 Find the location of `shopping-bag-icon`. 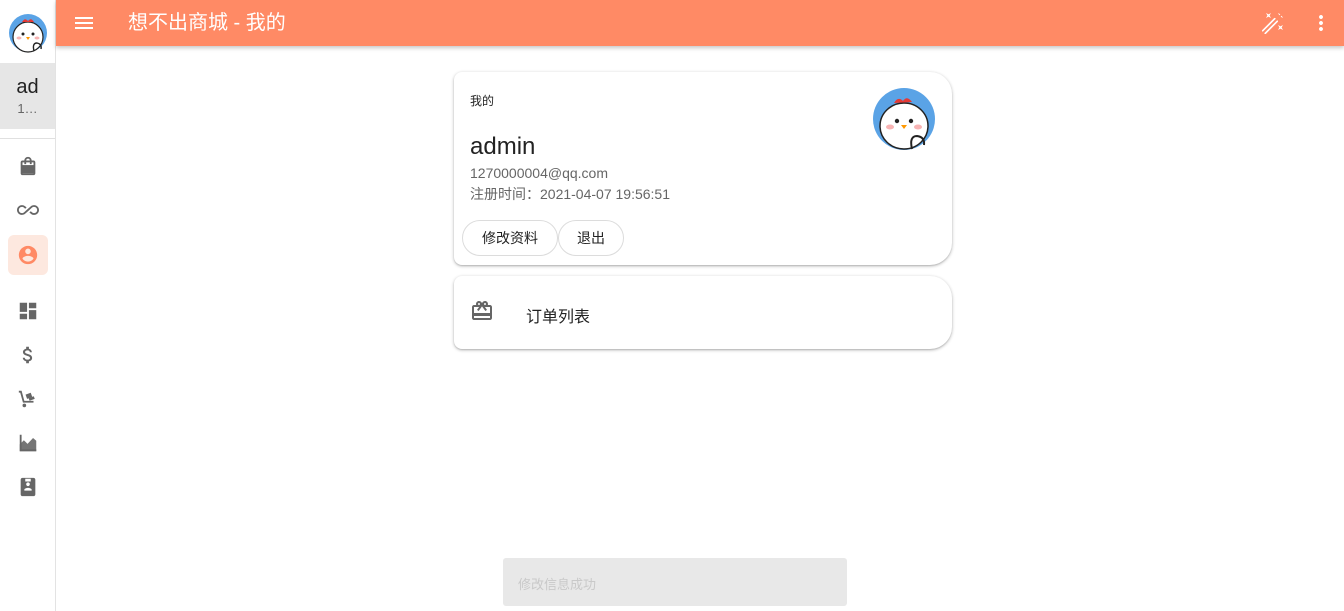

shopping-bag-icon is located at coordinates (28, 166).